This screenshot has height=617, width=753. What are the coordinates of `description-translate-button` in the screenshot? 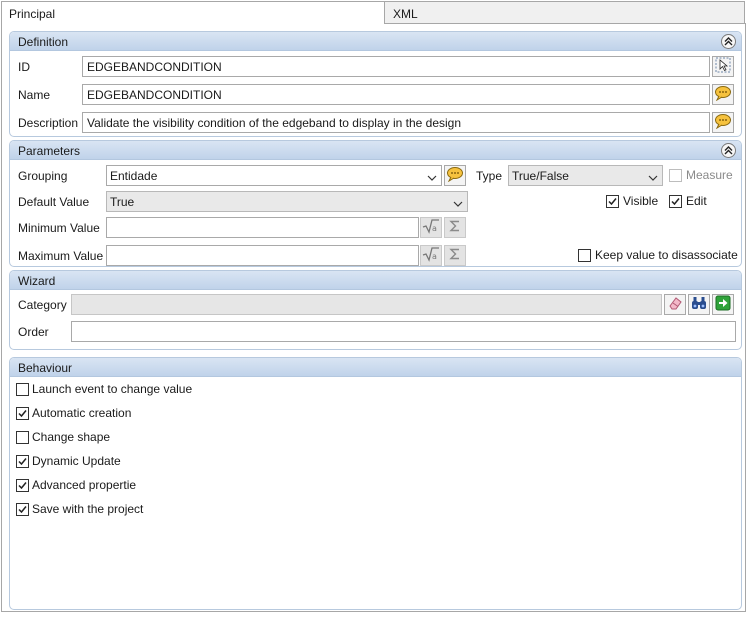 It's located at (723, 122).